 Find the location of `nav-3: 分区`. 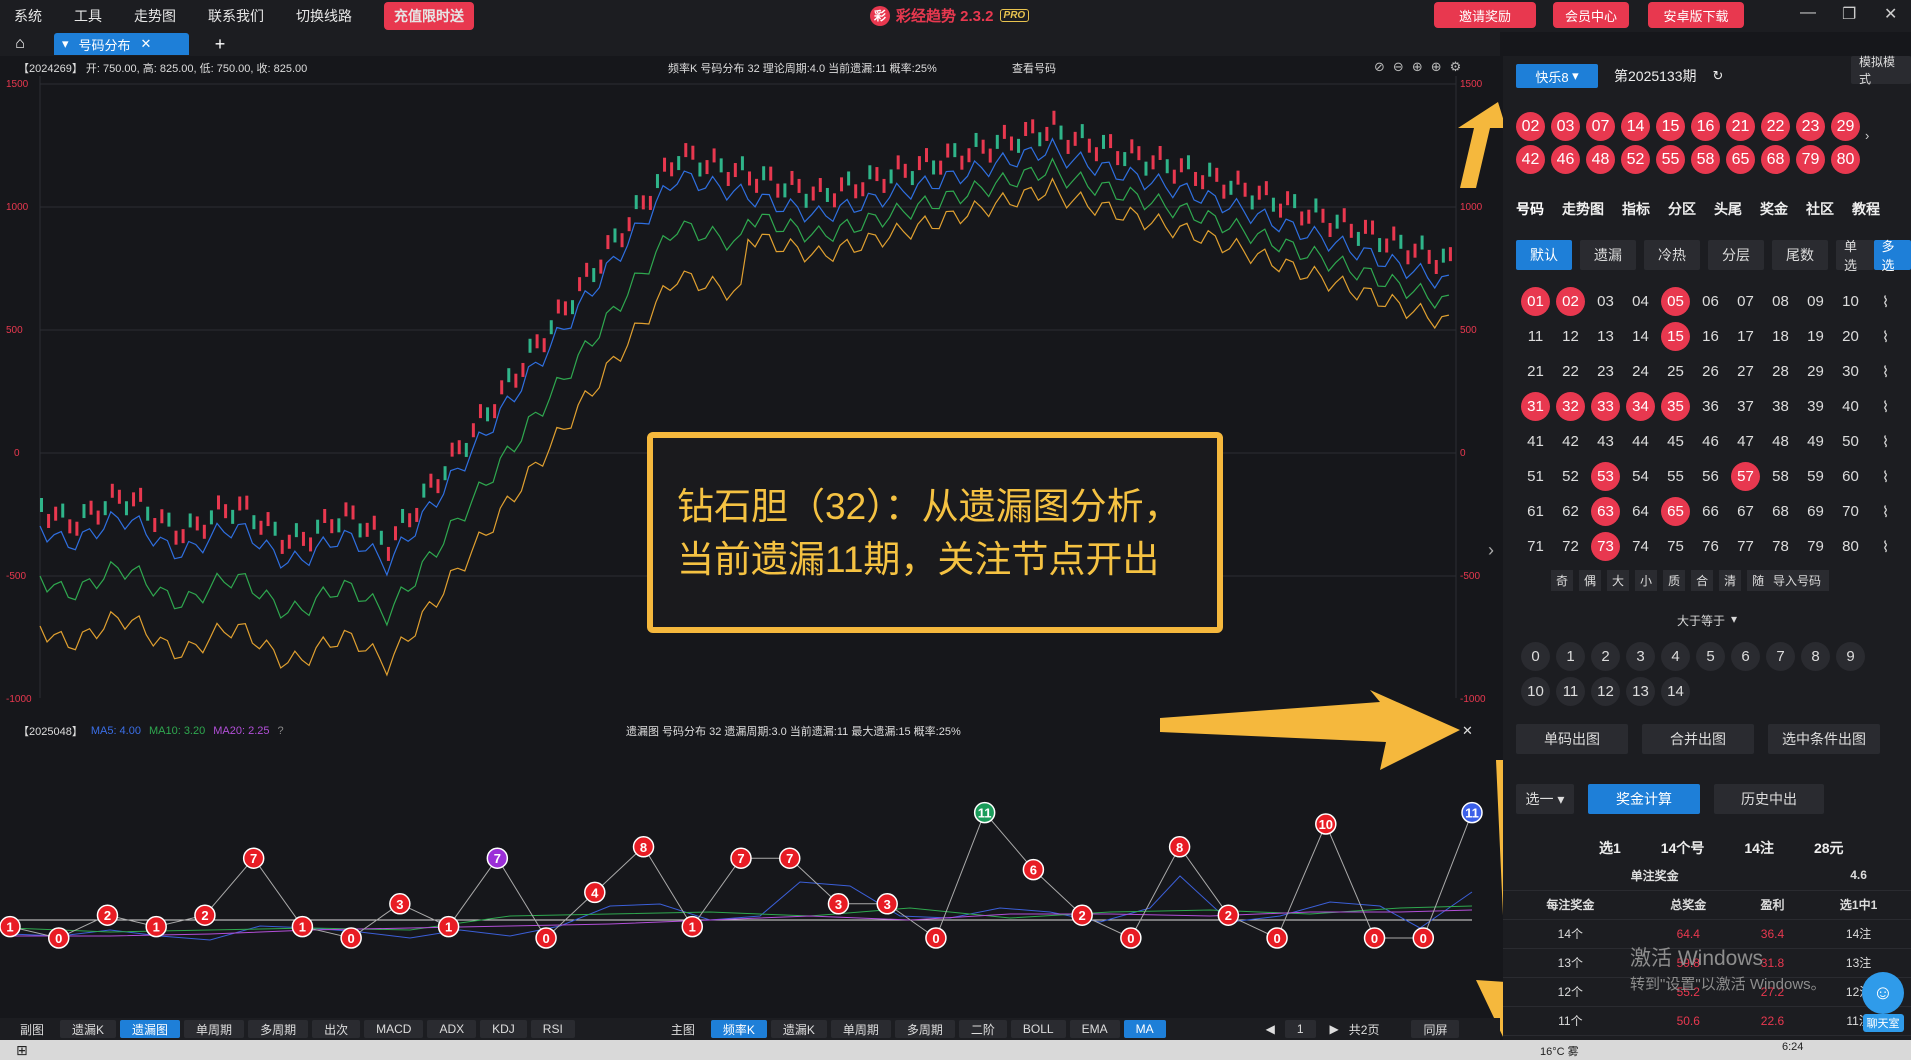

nav-3: 分区 is located at coordinates (1682, 209).